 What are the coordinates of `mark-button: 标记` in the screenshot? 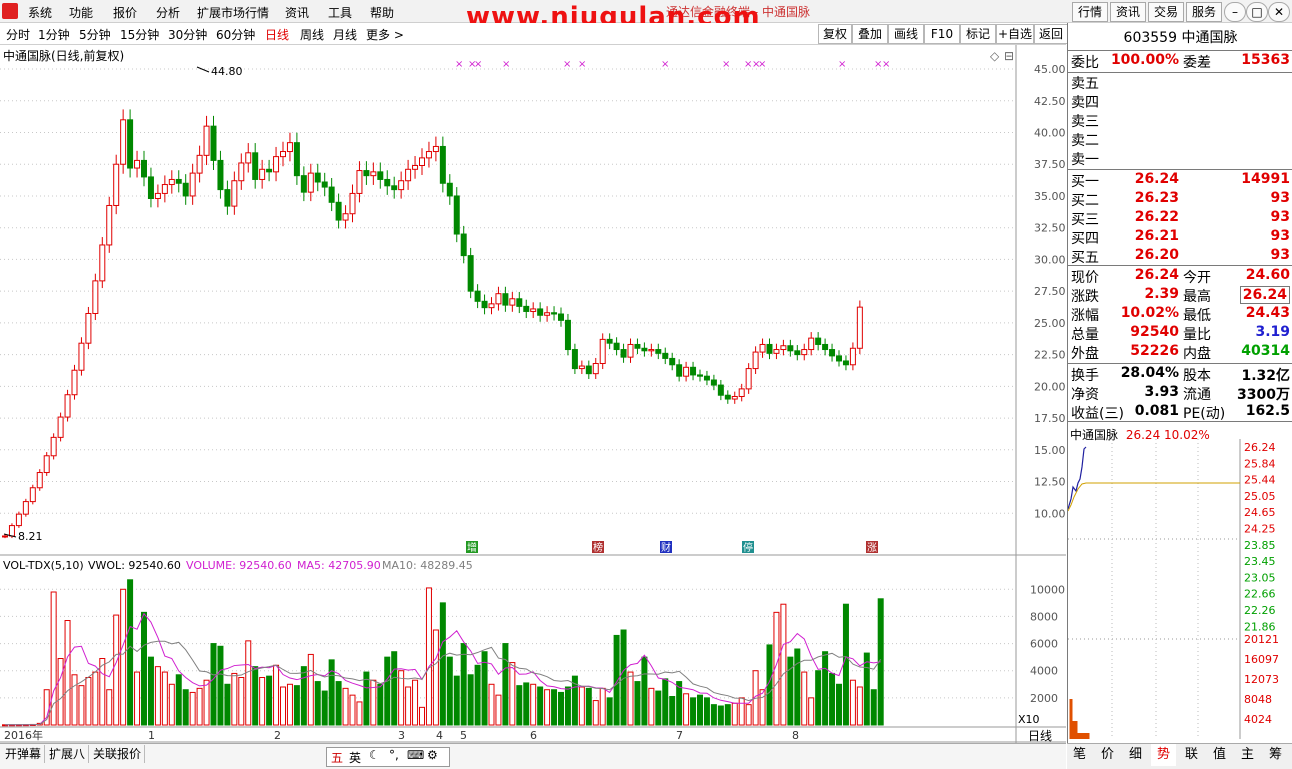 It's located at (978, 34).